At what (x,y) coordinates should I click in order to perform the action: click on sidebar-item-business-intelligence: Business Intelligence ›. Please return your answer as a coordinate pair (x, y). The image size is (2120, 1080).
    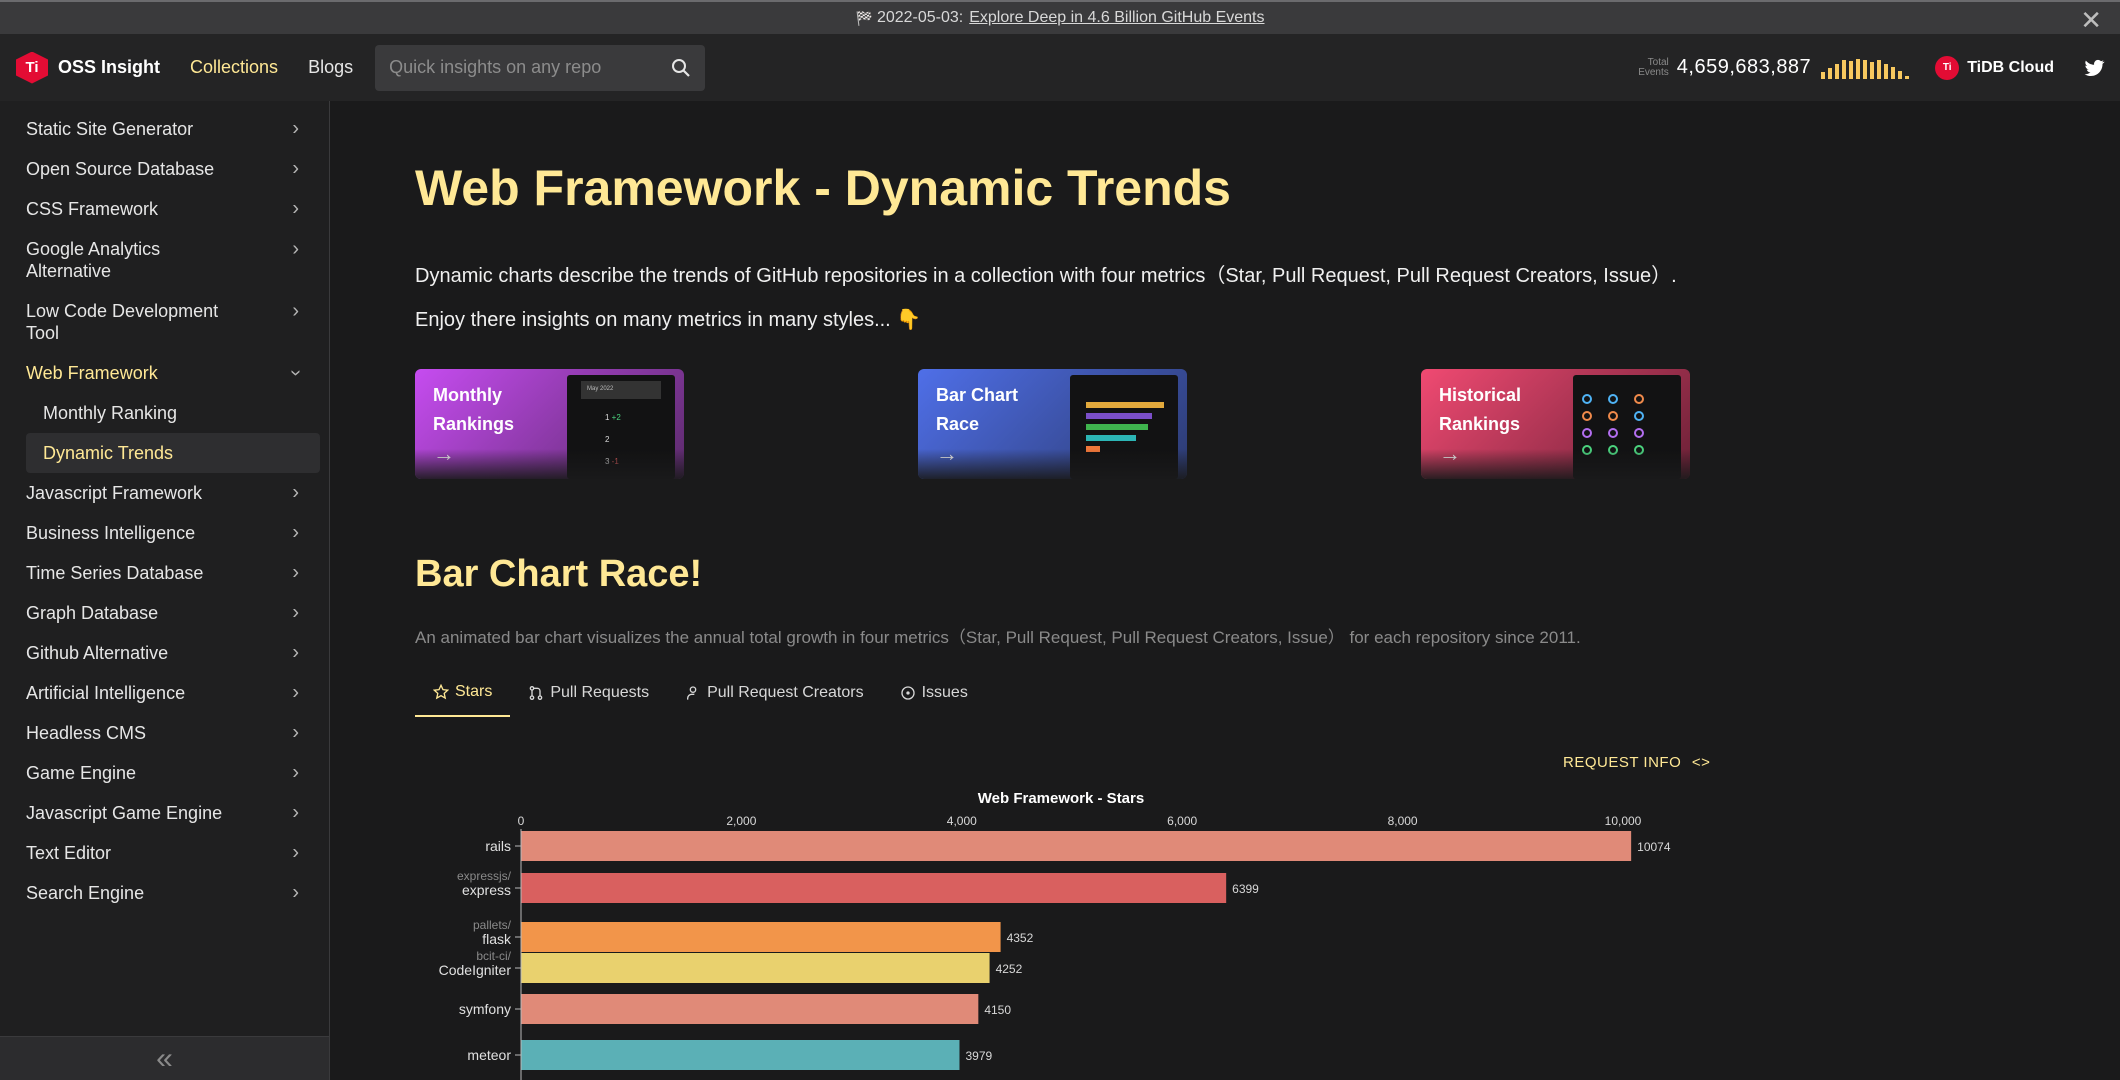
    Looking at the image, I should click on (164, 533).